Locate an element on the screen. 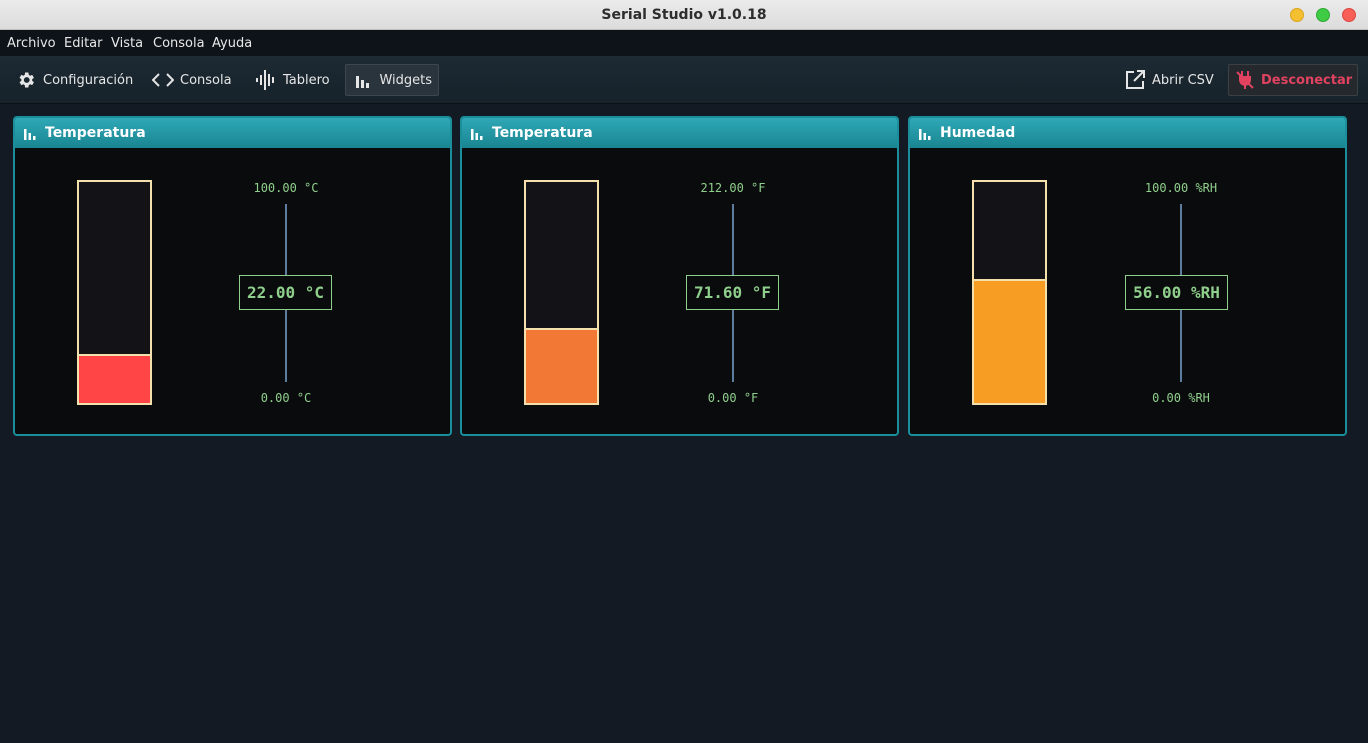 Image resolution: width=1368 pixels, height=743 pixels. close-button is located at coordinates (1349, 15).